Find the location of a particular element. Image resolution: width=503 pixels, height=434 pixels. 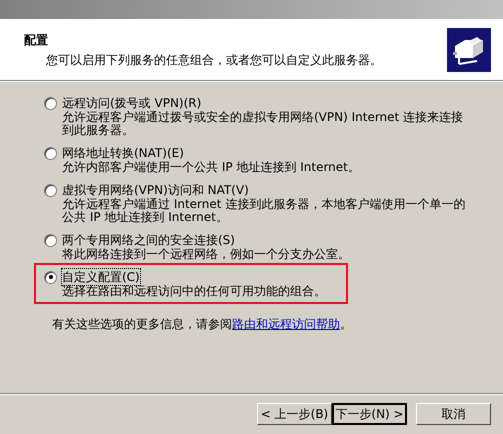

option-label: 两个专用网络之间的安全连接(S) is located at coordinates (148, 240).